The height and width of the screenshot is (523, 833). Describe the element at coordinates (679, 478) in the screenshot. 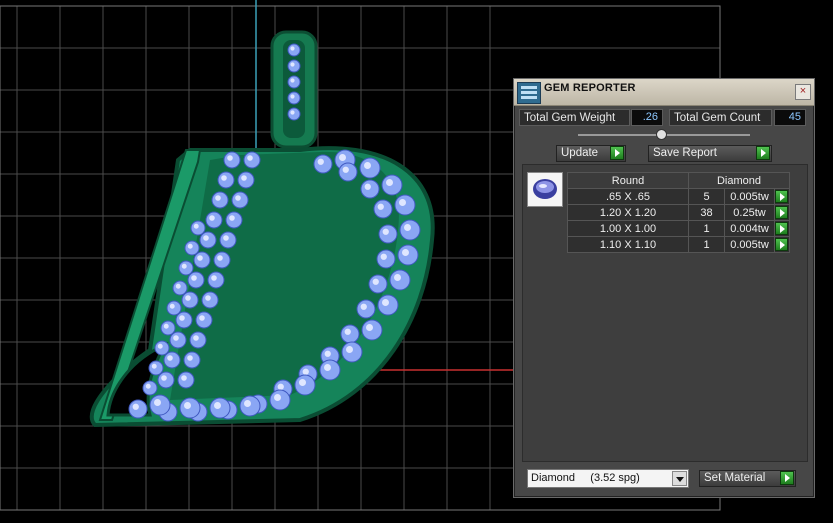

I see `chevron-down-icon` at that location.